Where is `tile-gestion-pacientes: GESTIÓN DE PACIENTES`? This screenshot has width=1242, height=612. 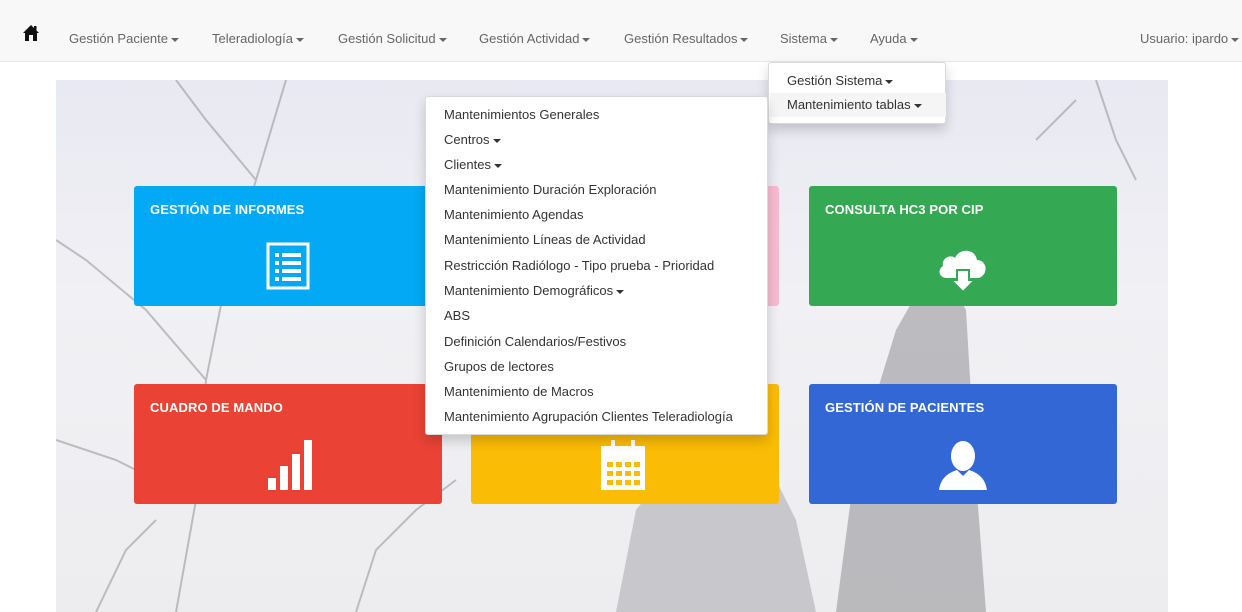 tile-gestion-pacientes: GESTIÓN DE PACIENTES is located at coordinates (963, 444).